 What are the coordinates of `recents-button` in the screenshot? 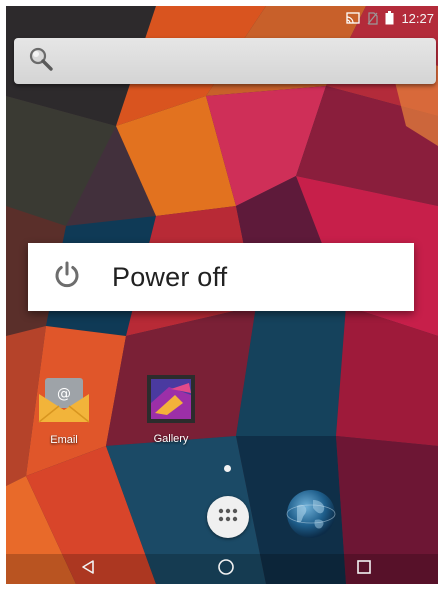 It's located at (364, 569).